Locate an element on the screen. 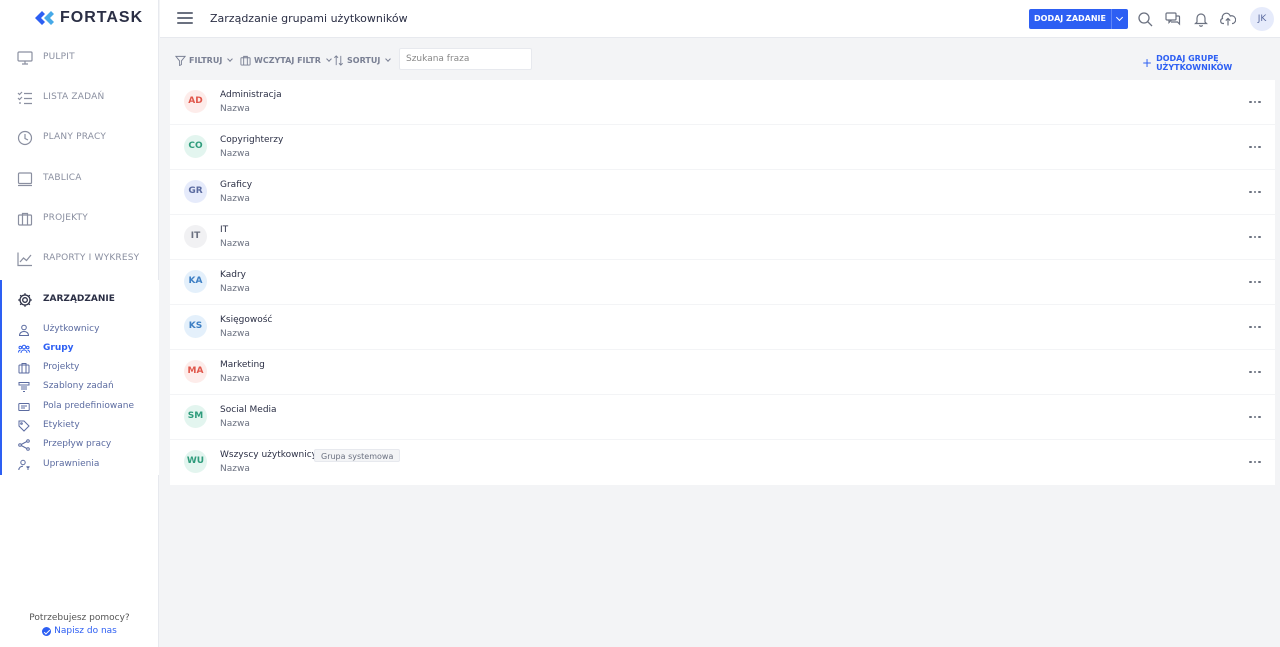 The image size is (1280, 647). nav-item-label: RAPORTY I WYKRESY is located at coordinates (91, 258).